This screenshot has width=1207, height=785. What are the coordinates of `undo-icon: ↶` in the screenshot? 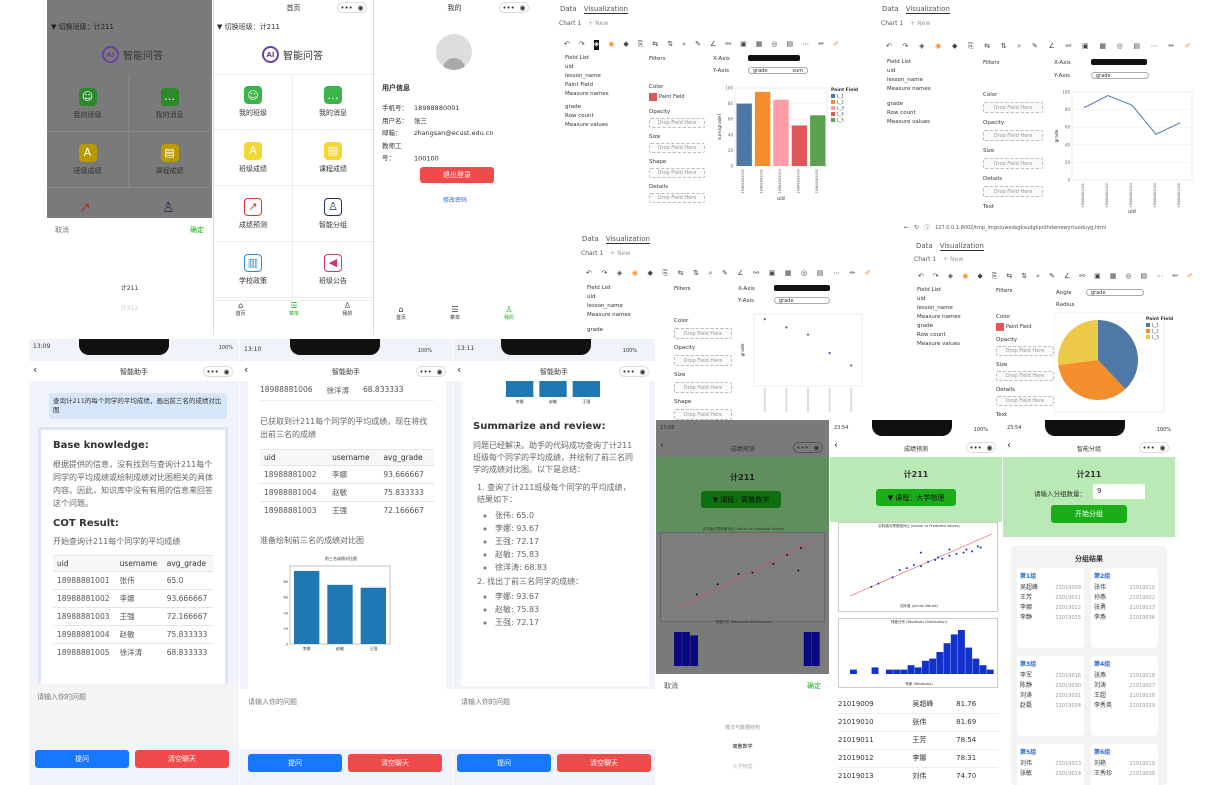 It's located at (567, 45).